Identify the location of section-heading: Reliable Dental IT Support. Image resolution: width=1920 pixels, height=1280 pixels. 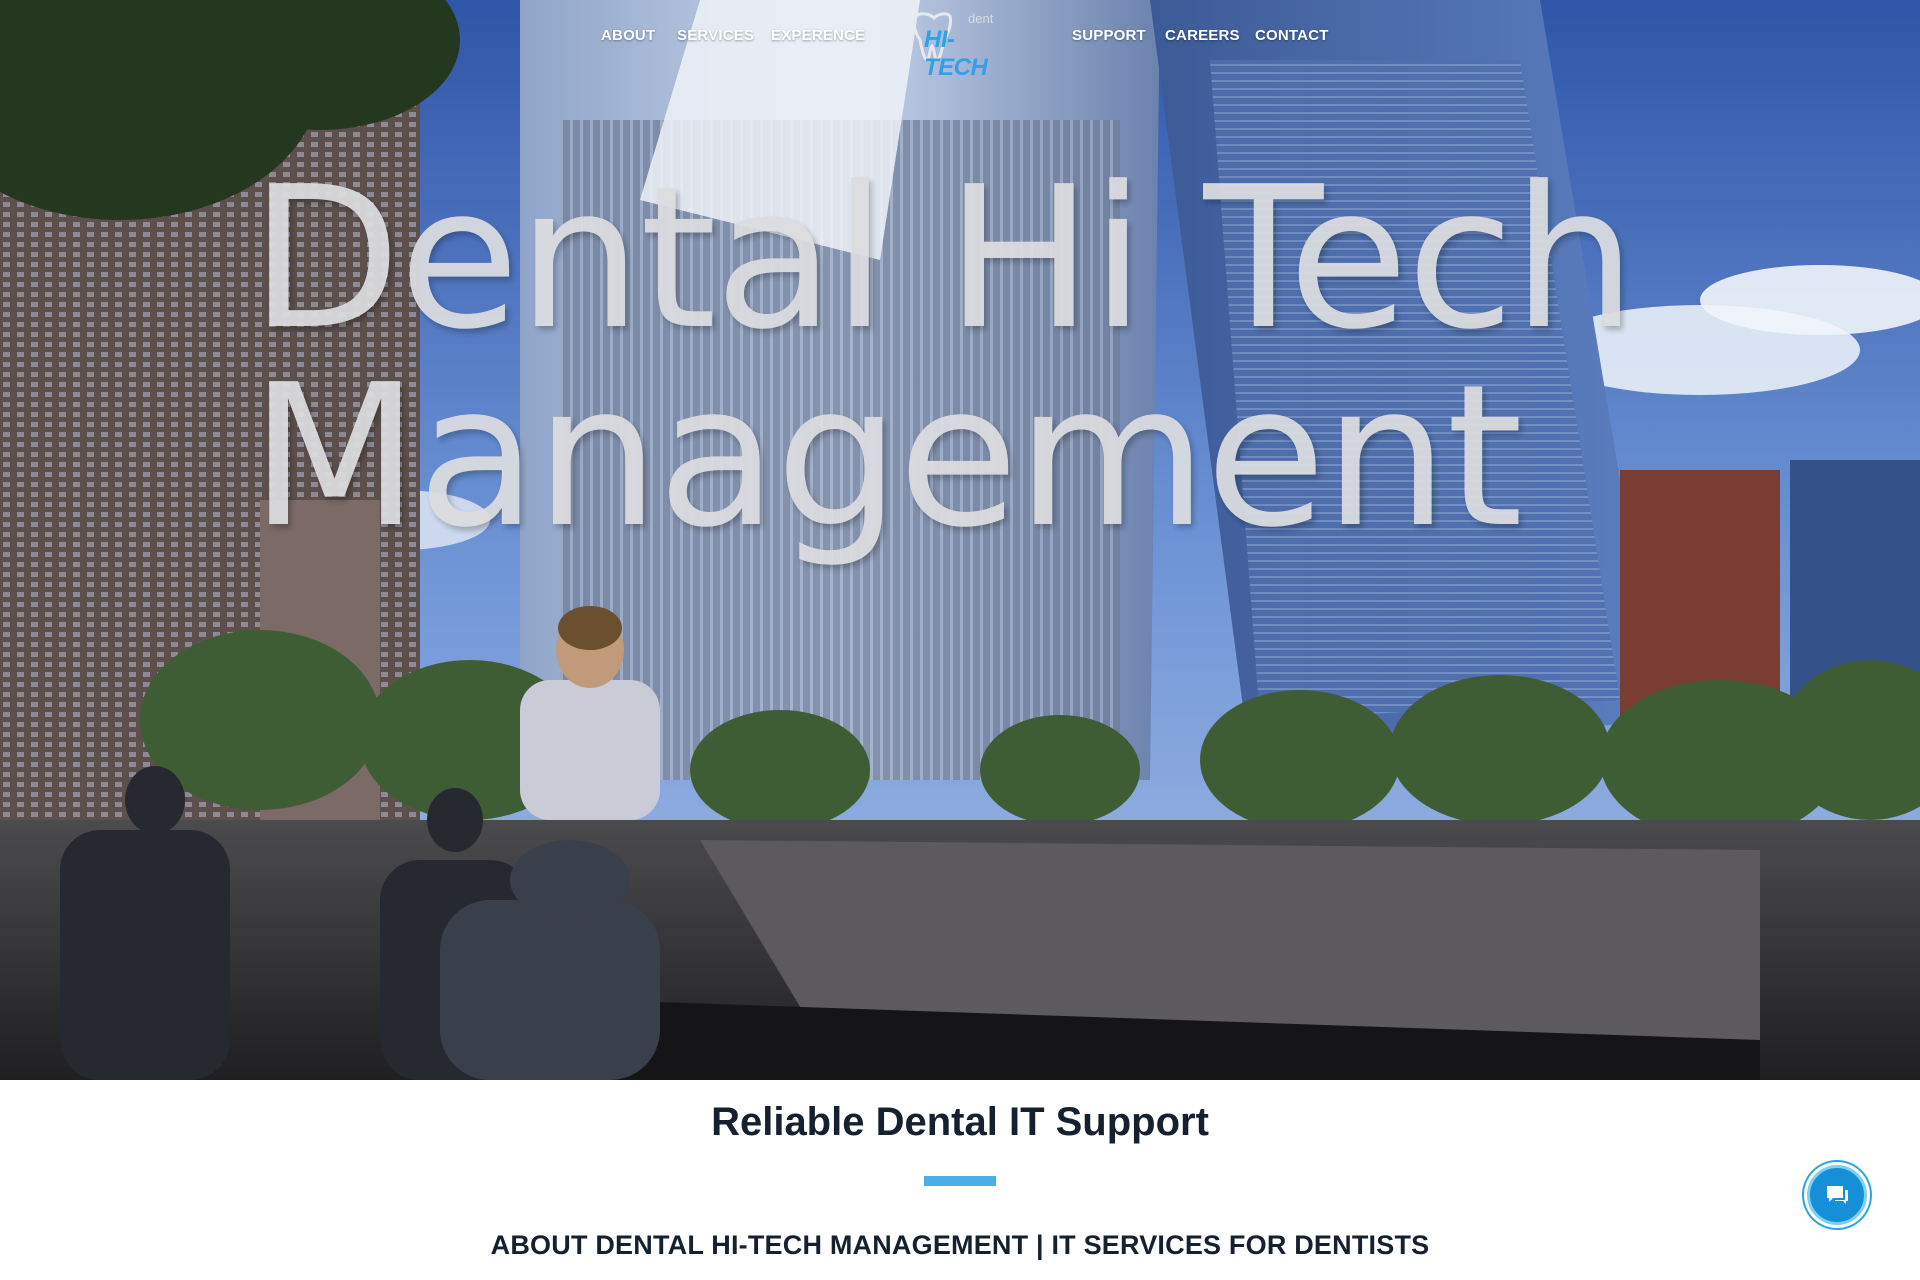
(960, 1122).